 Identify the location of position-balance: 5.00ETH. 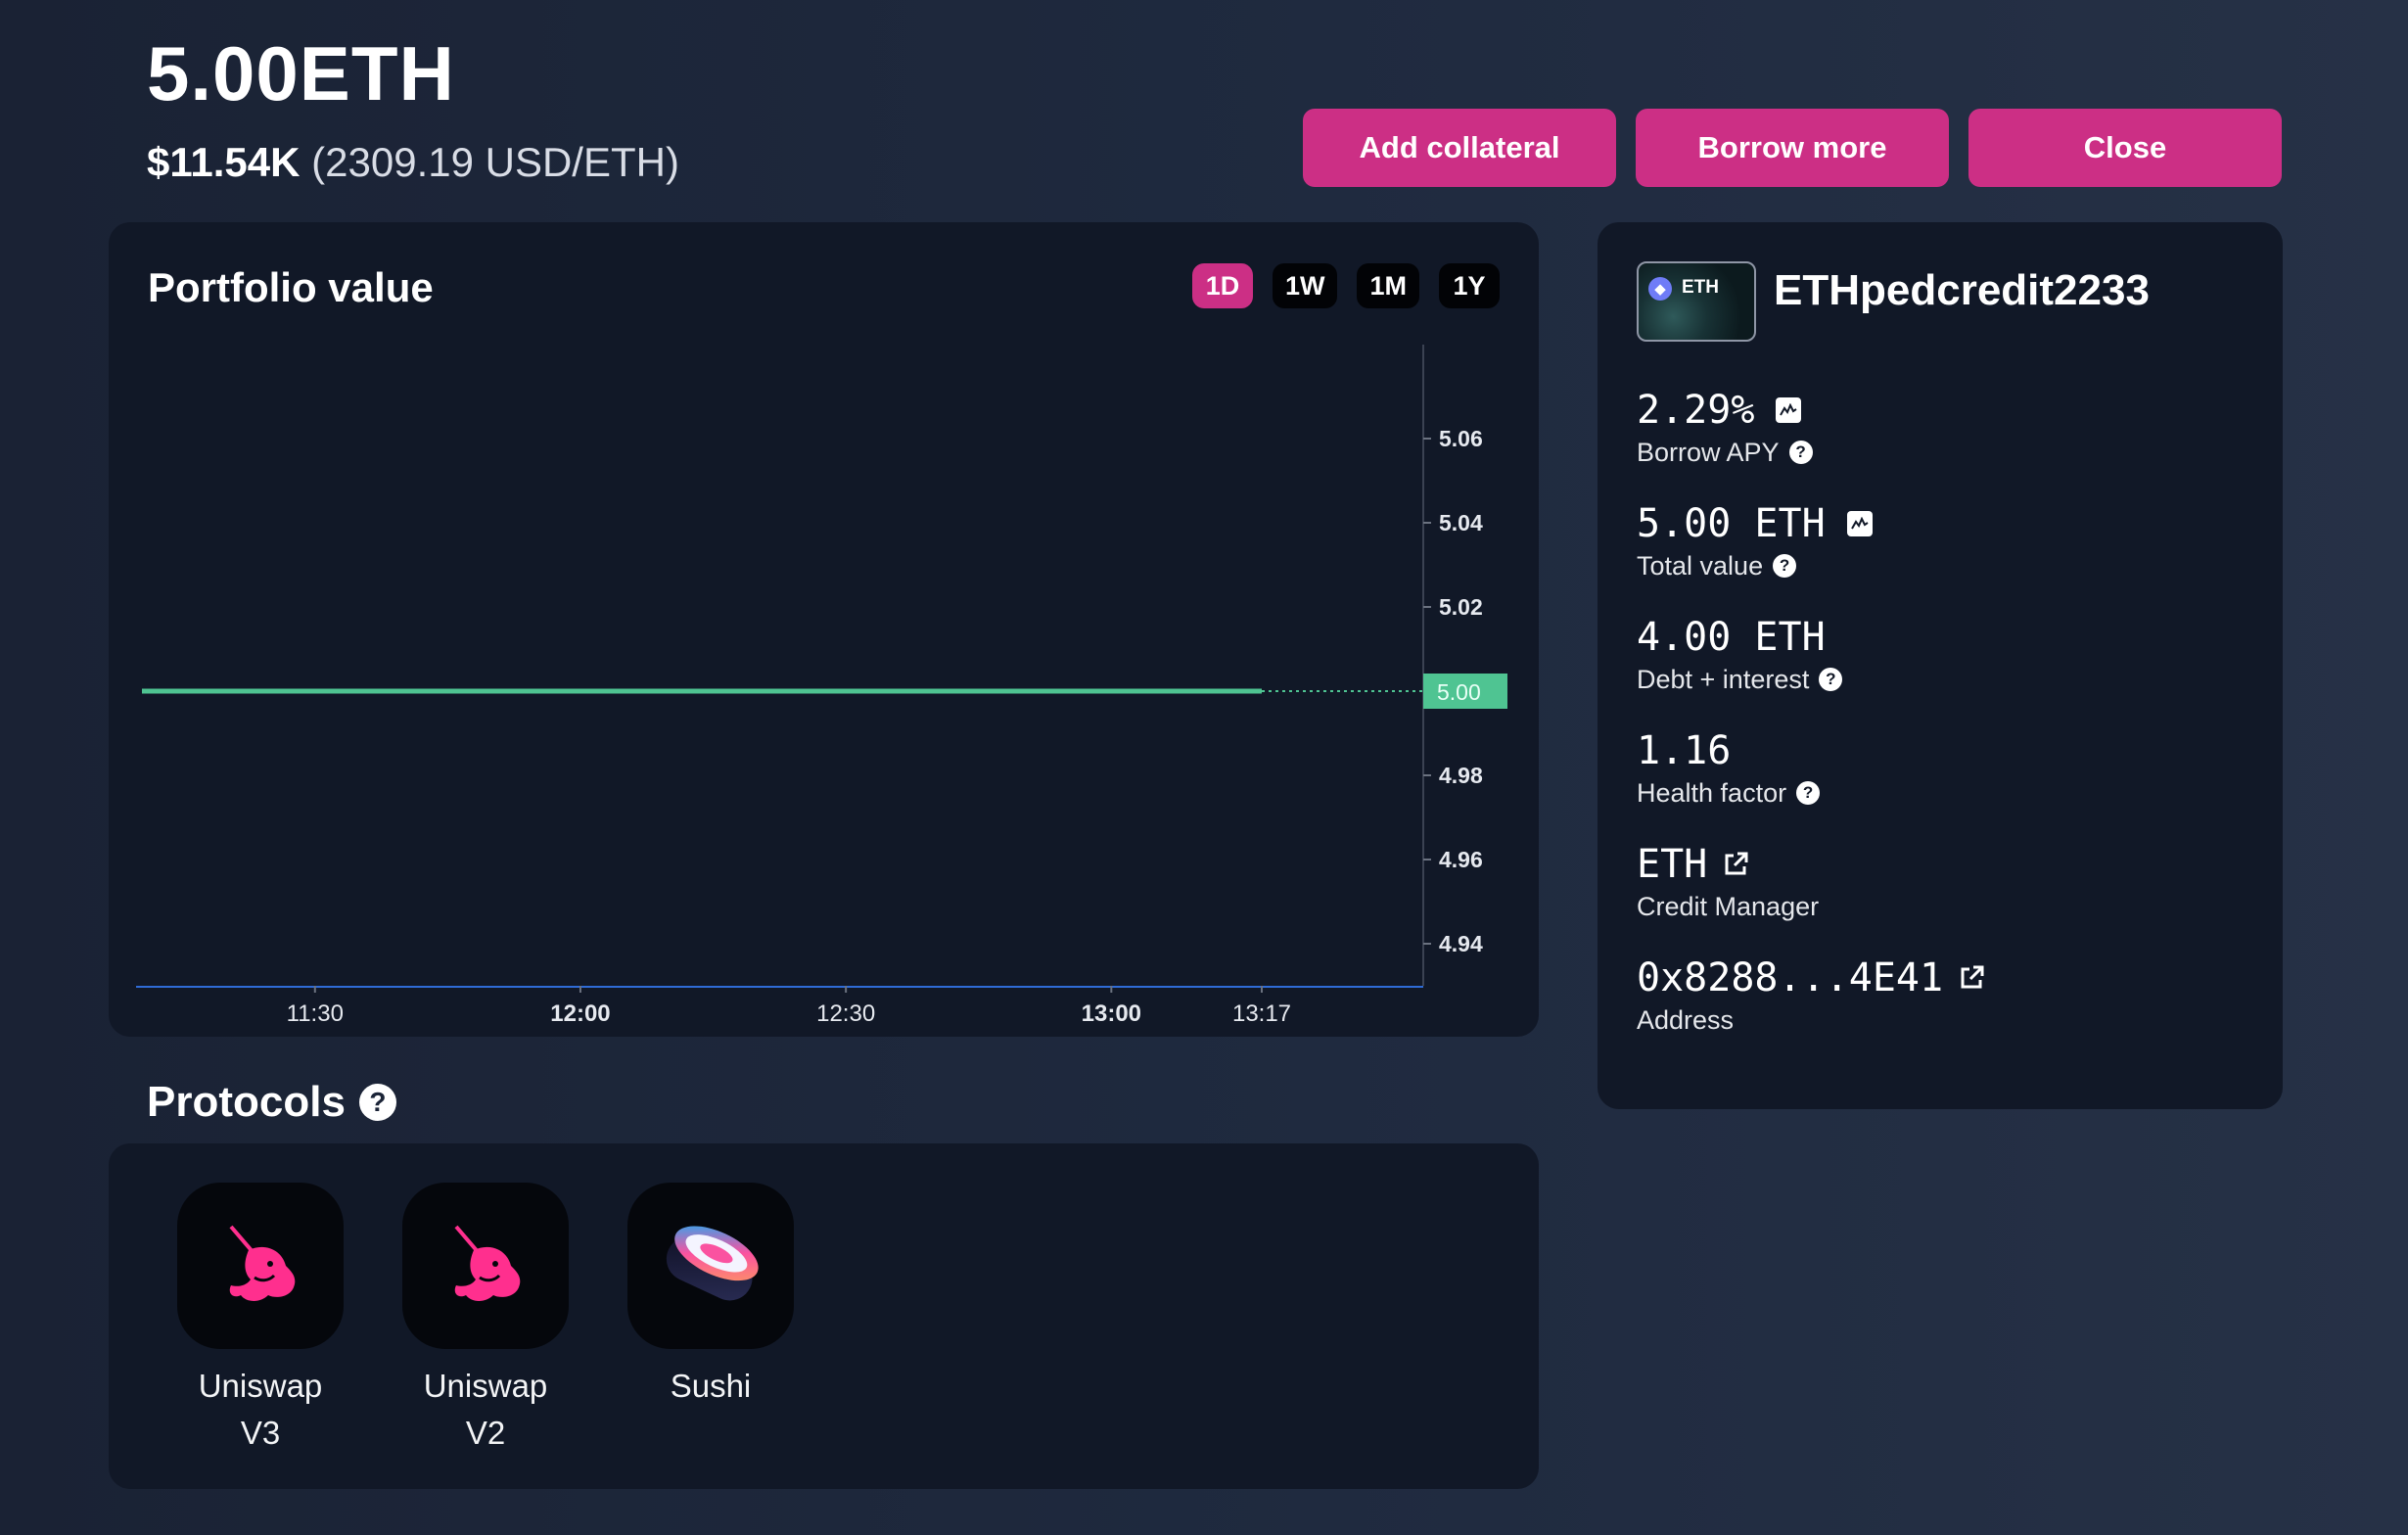
(301, 73).